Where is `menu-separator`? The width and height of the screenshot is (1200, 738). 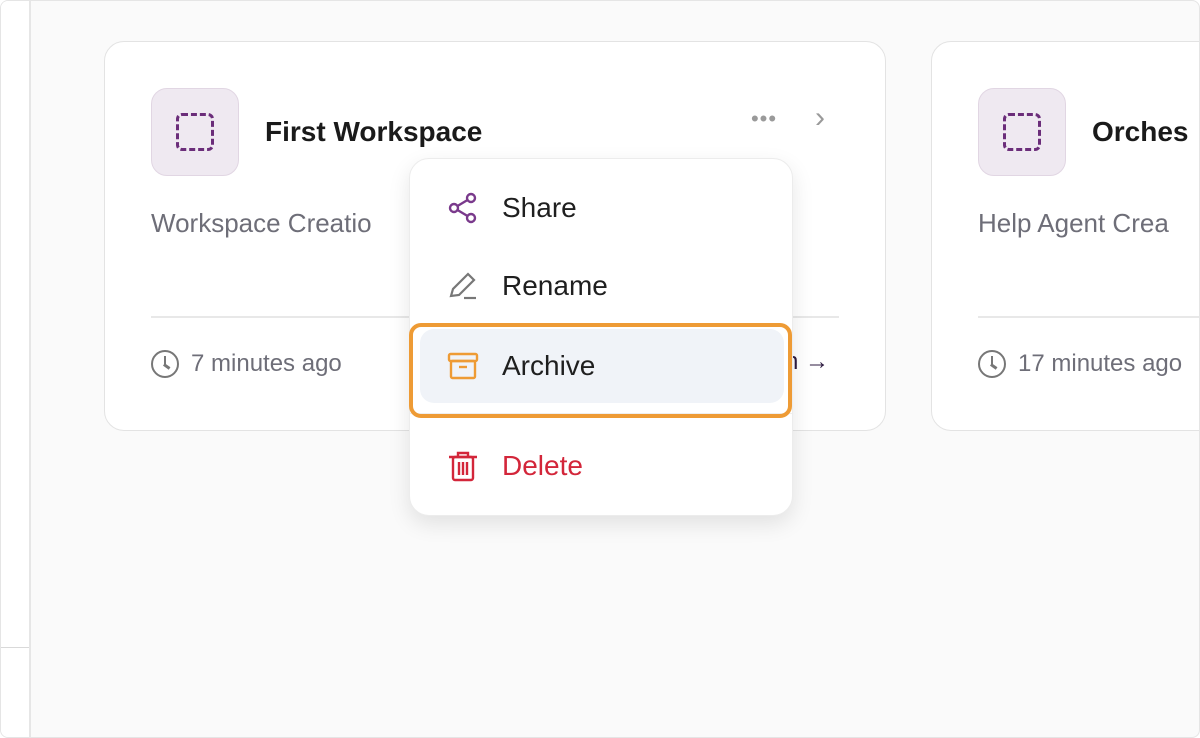
menu-separator is located at coordinates (601, 413).